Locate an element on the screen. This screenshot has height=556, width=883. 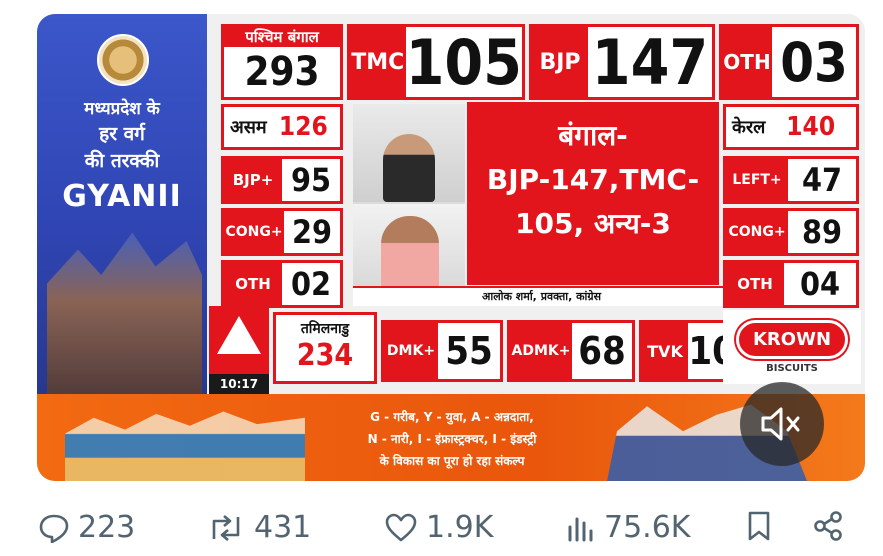
assam-row: BJP+ 95 is located at coordinates (282, 180).